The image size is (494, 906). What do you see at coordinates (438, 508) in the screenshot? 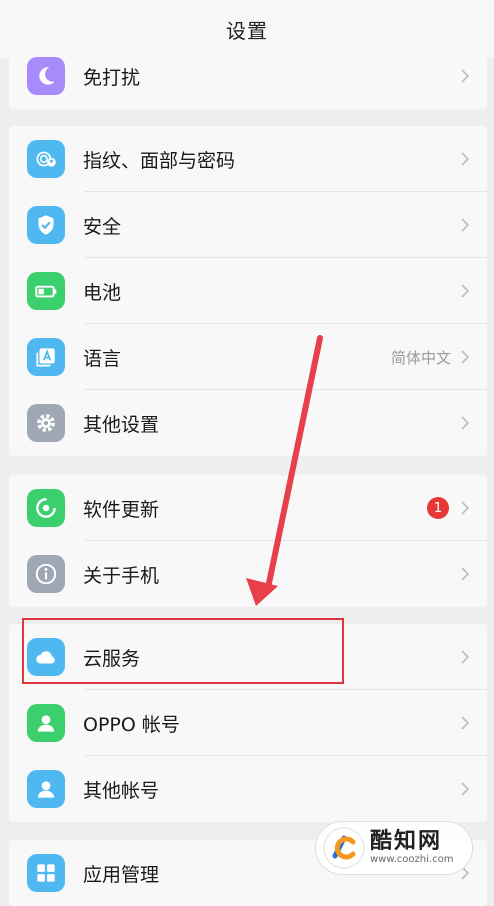
I see `update-count-badge: 1` at bounding box center [438, 508].